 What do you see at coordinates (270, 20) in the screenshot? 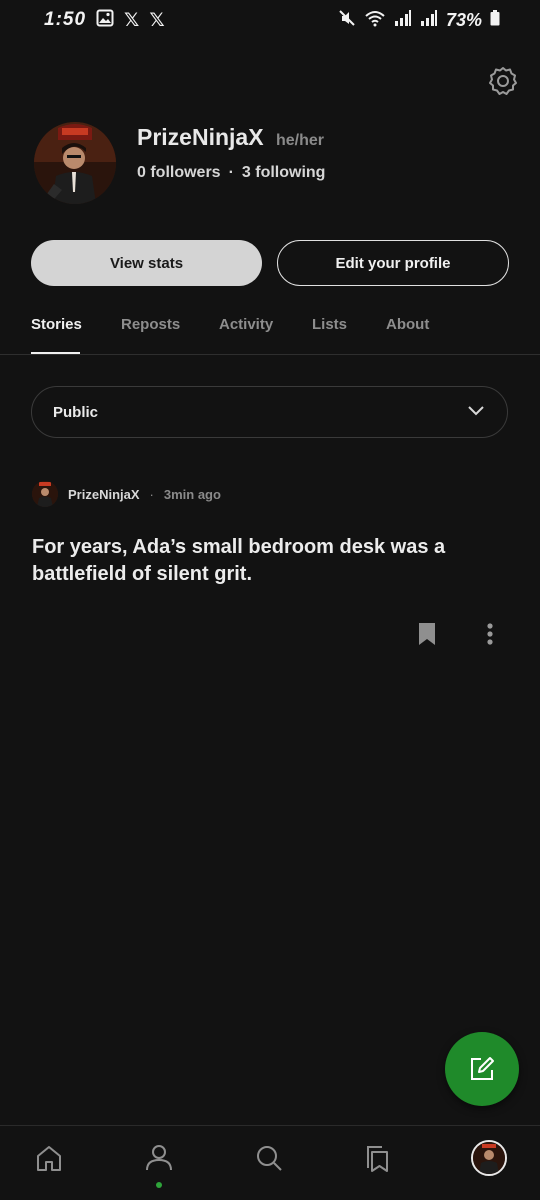
I see `status-bar: 1:50 𝕏 𝕏 73%` at bounding box center [270, 20].